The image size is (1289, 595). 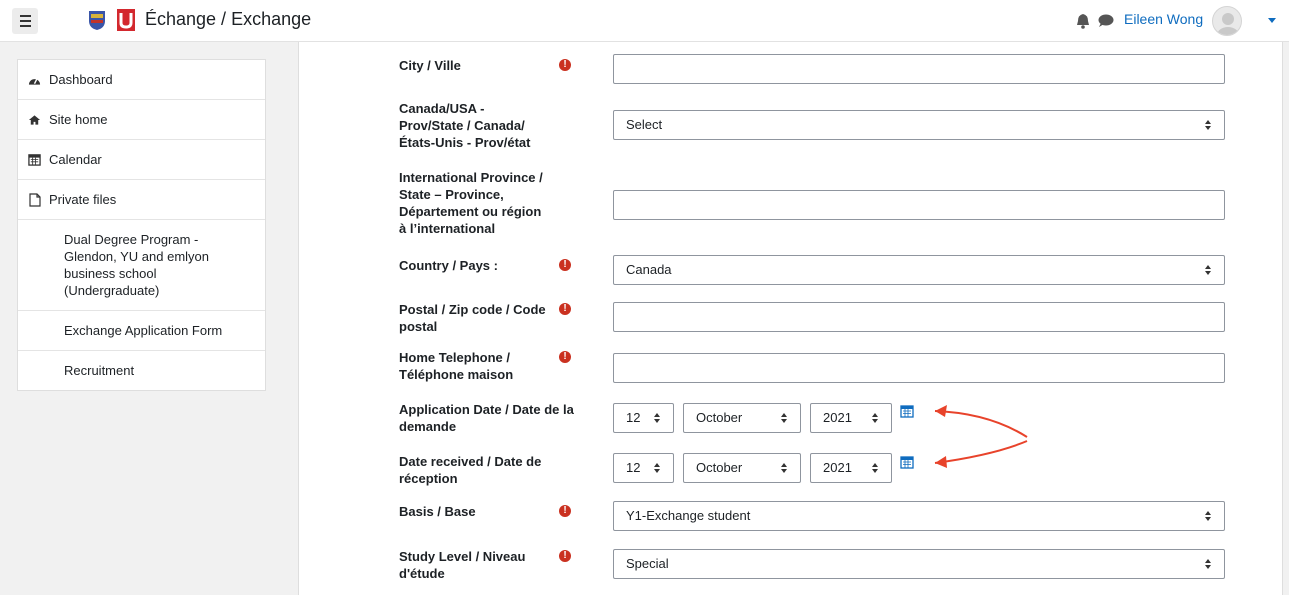 I want to click on university-crest-logo, so click(x=97, y=20).